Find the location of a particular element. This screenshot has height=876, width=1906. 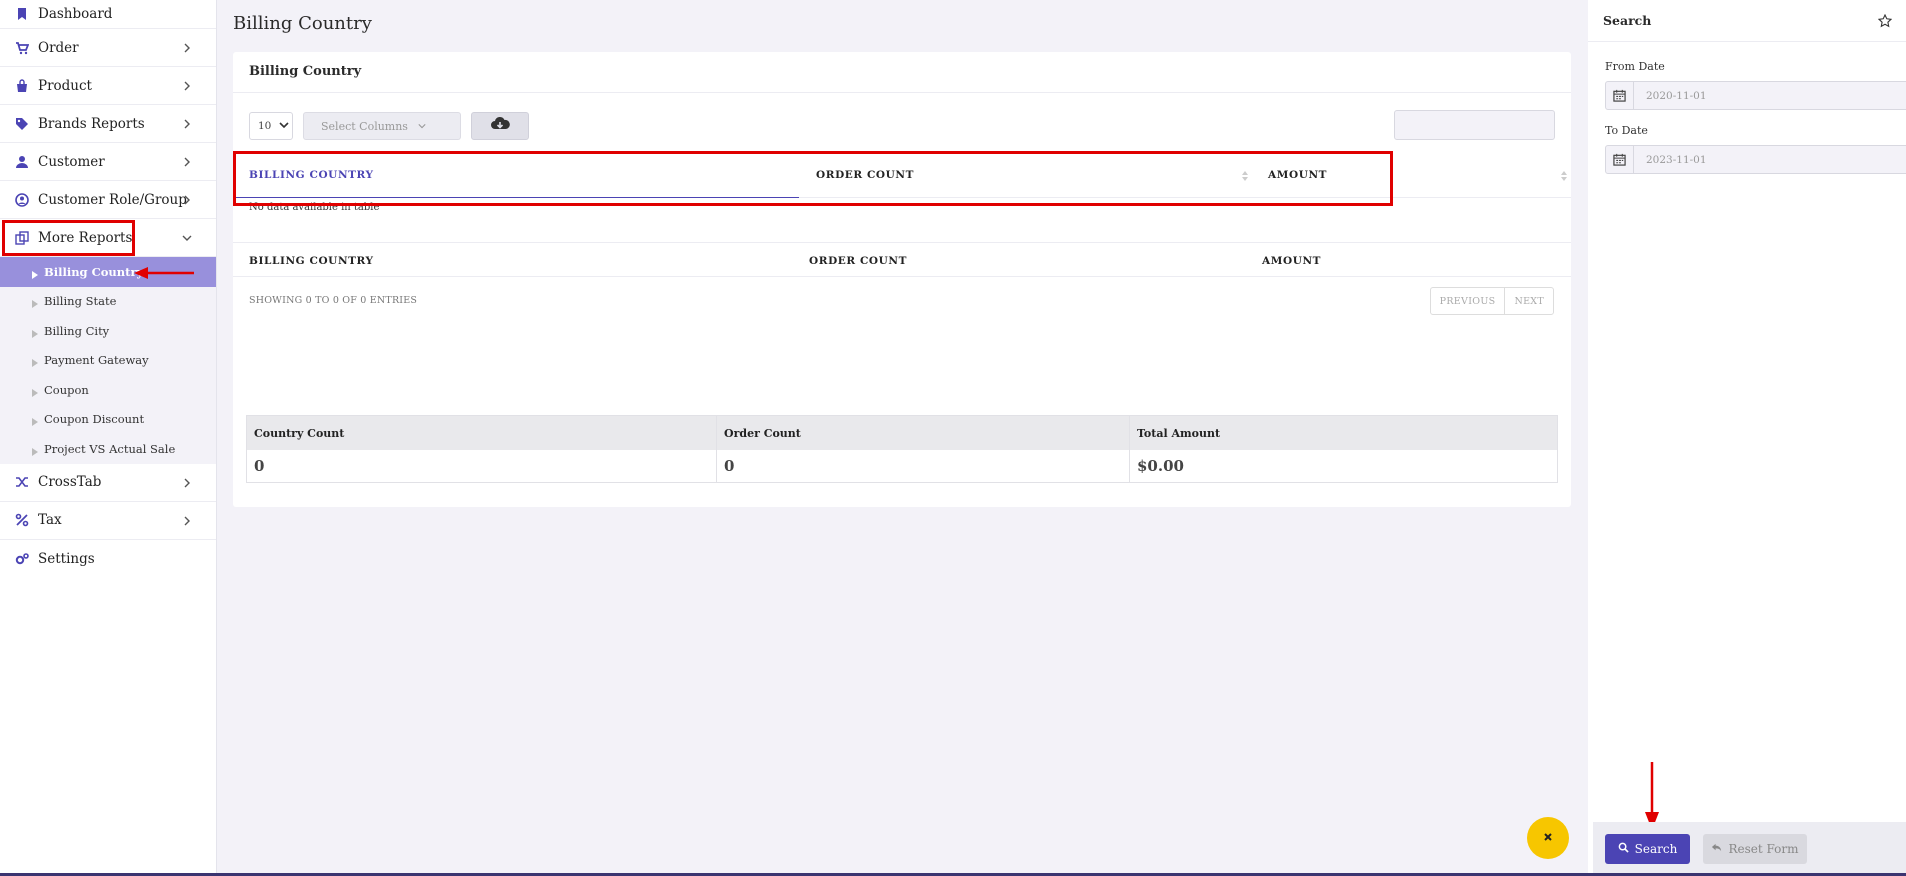

column-header-amount: AMOUNT is located at coordinates (1297, 175).